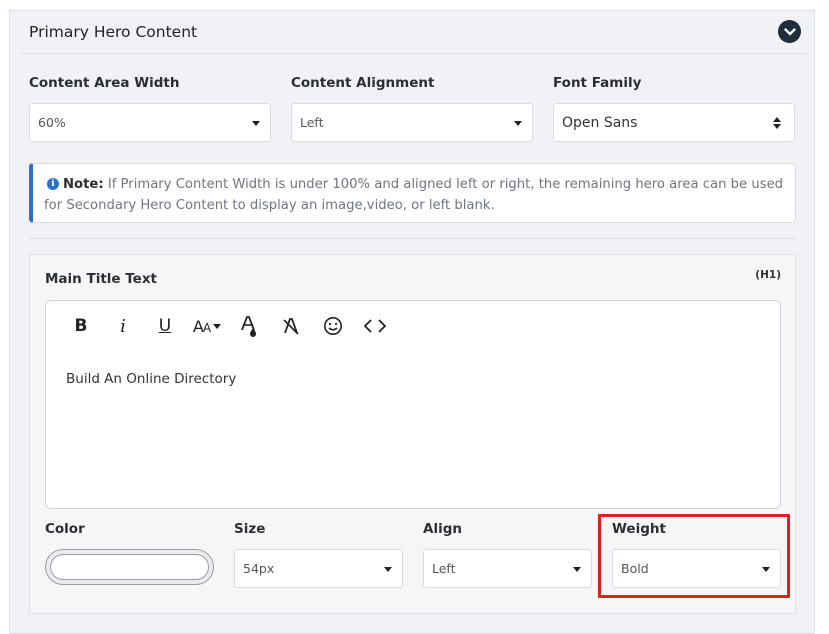  Describe the element at coordinates (151, 379) in the screenshot. I see `editor-content: Build An Online Directory` at that location.